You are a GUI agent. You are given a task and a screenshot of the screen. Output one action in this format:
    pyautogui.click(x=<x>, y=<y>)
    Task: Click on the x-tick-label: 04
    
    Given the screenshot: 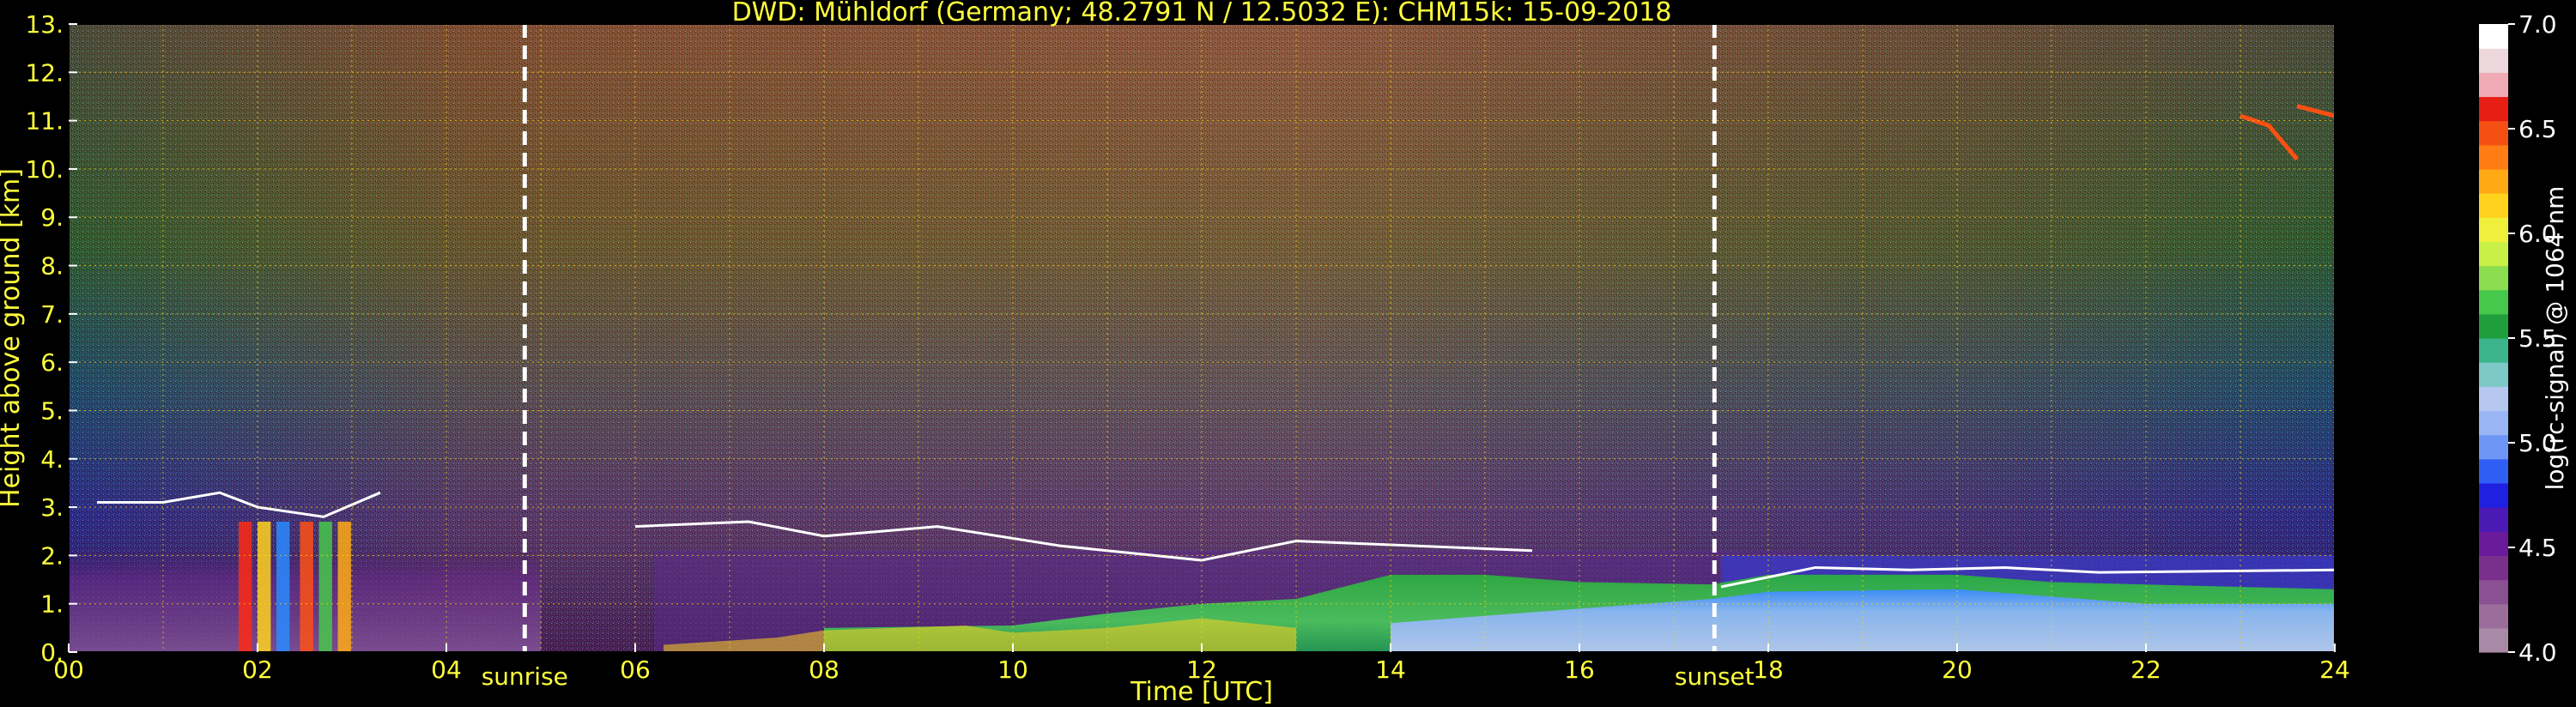 What is the action you would take?
    pyautogui.click(x=446, y=670)
    